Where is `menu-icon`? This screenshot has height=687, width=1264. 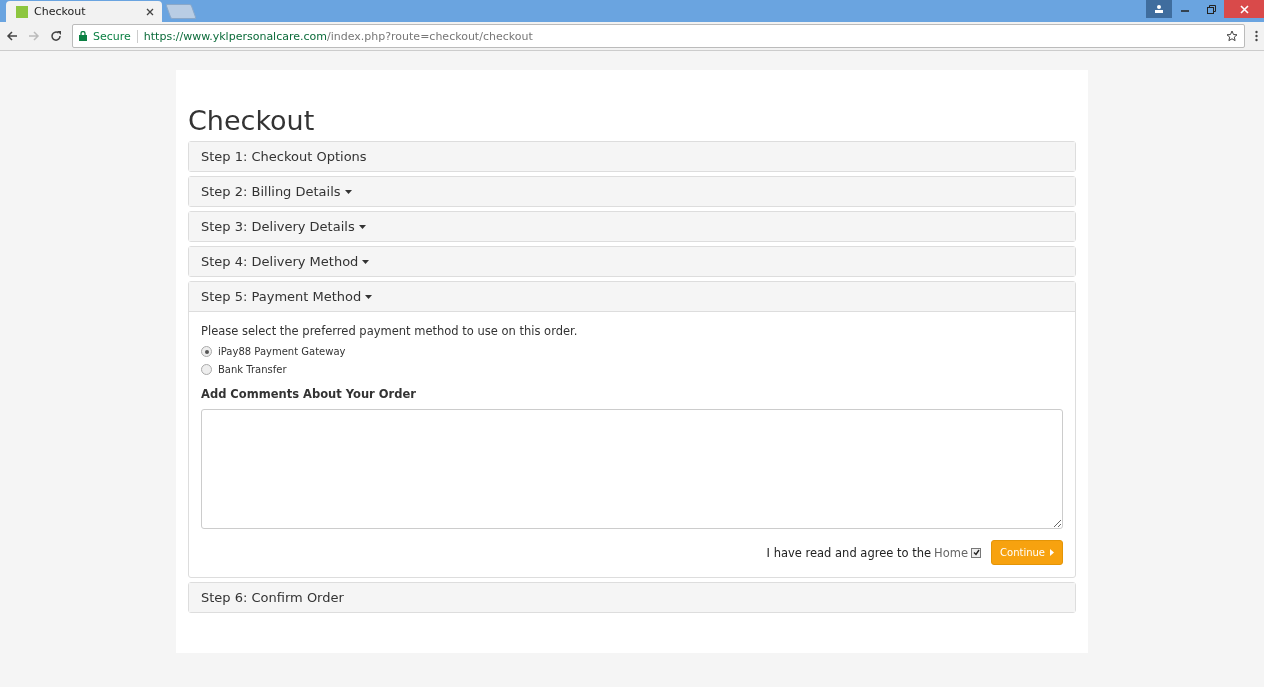 menu-icon is located at coordinates (1256, 36).